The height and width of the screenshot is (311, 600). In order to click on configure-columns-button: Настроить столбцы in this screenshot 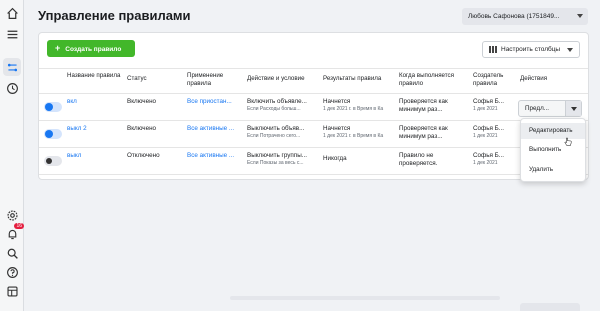, I will do `click(531, 49)`.